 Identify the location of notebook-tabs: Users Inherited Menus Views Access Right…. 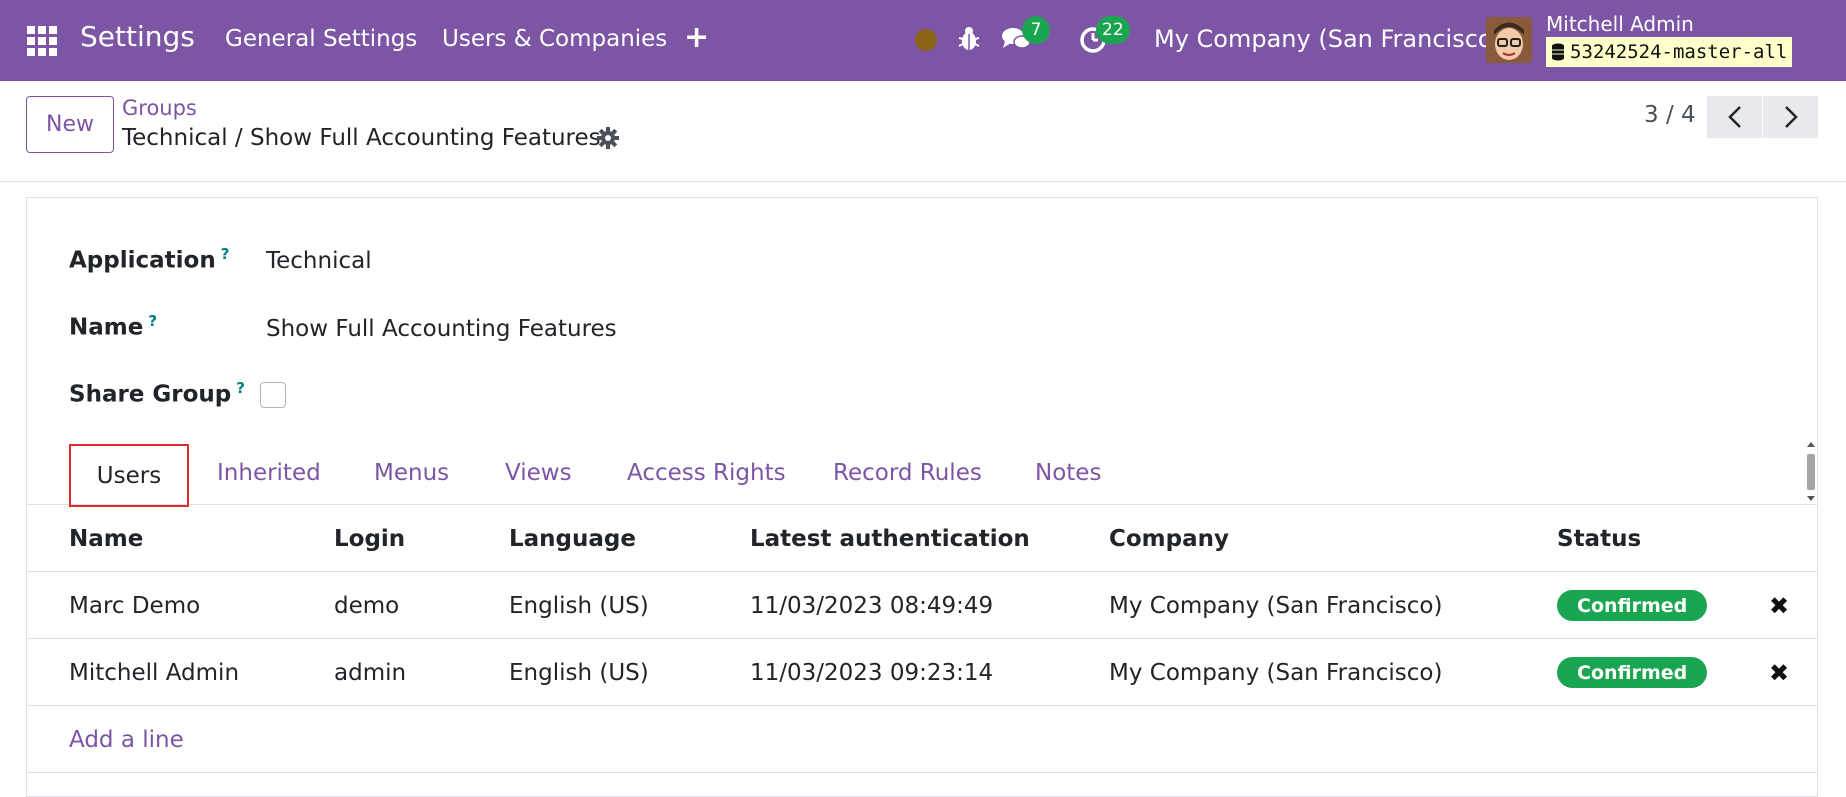
(922, 474).